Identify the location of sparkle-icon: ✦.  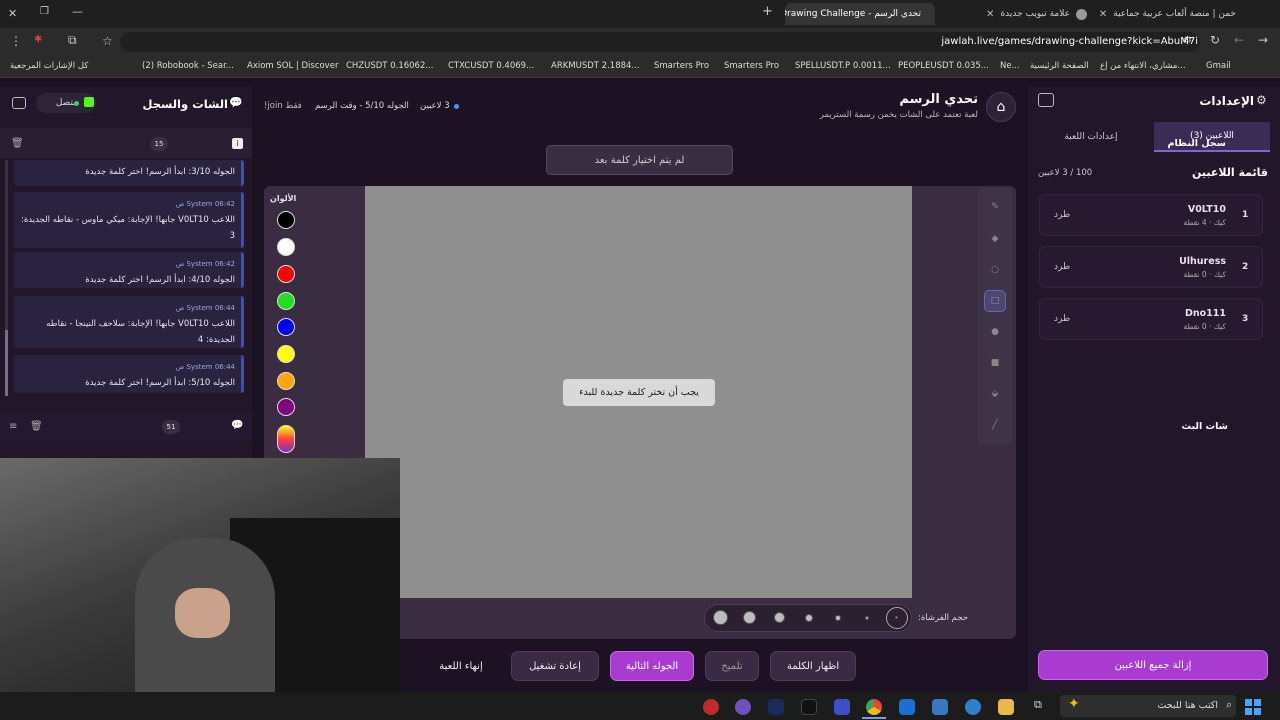
(1074, 704).